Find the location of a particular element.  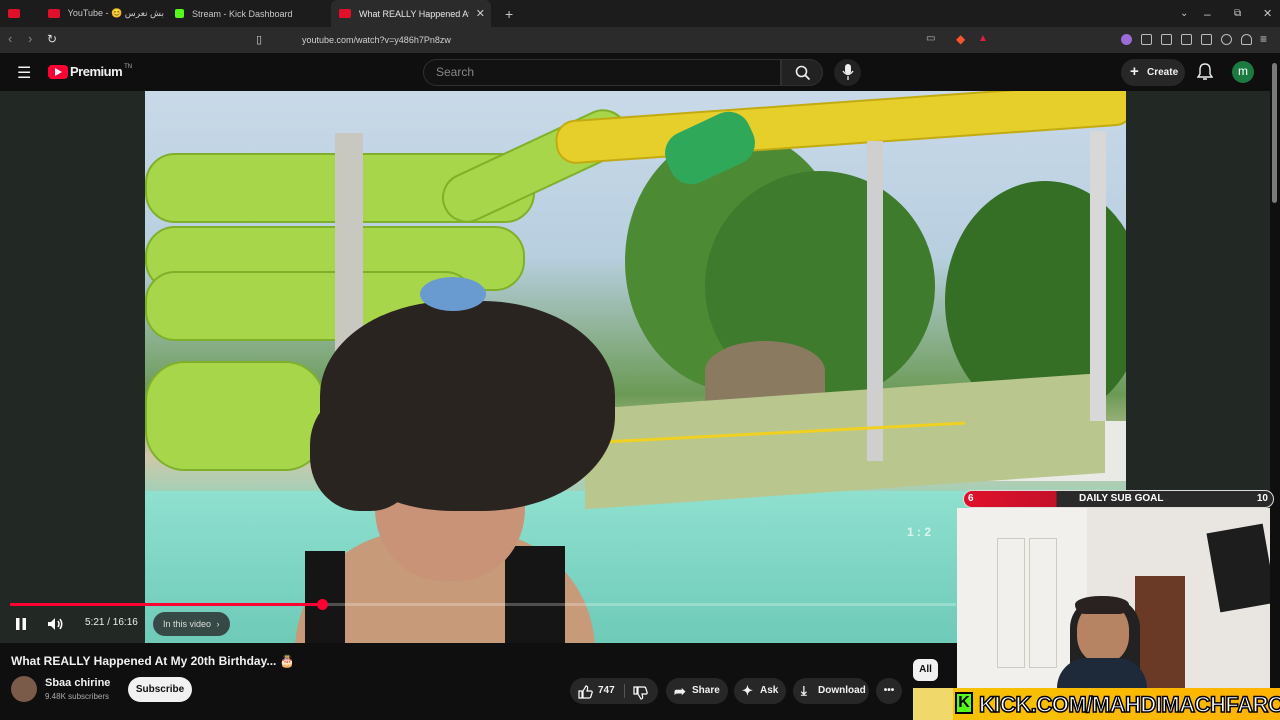

rewards-icon: ▲ is located at coordinates (983, 38).